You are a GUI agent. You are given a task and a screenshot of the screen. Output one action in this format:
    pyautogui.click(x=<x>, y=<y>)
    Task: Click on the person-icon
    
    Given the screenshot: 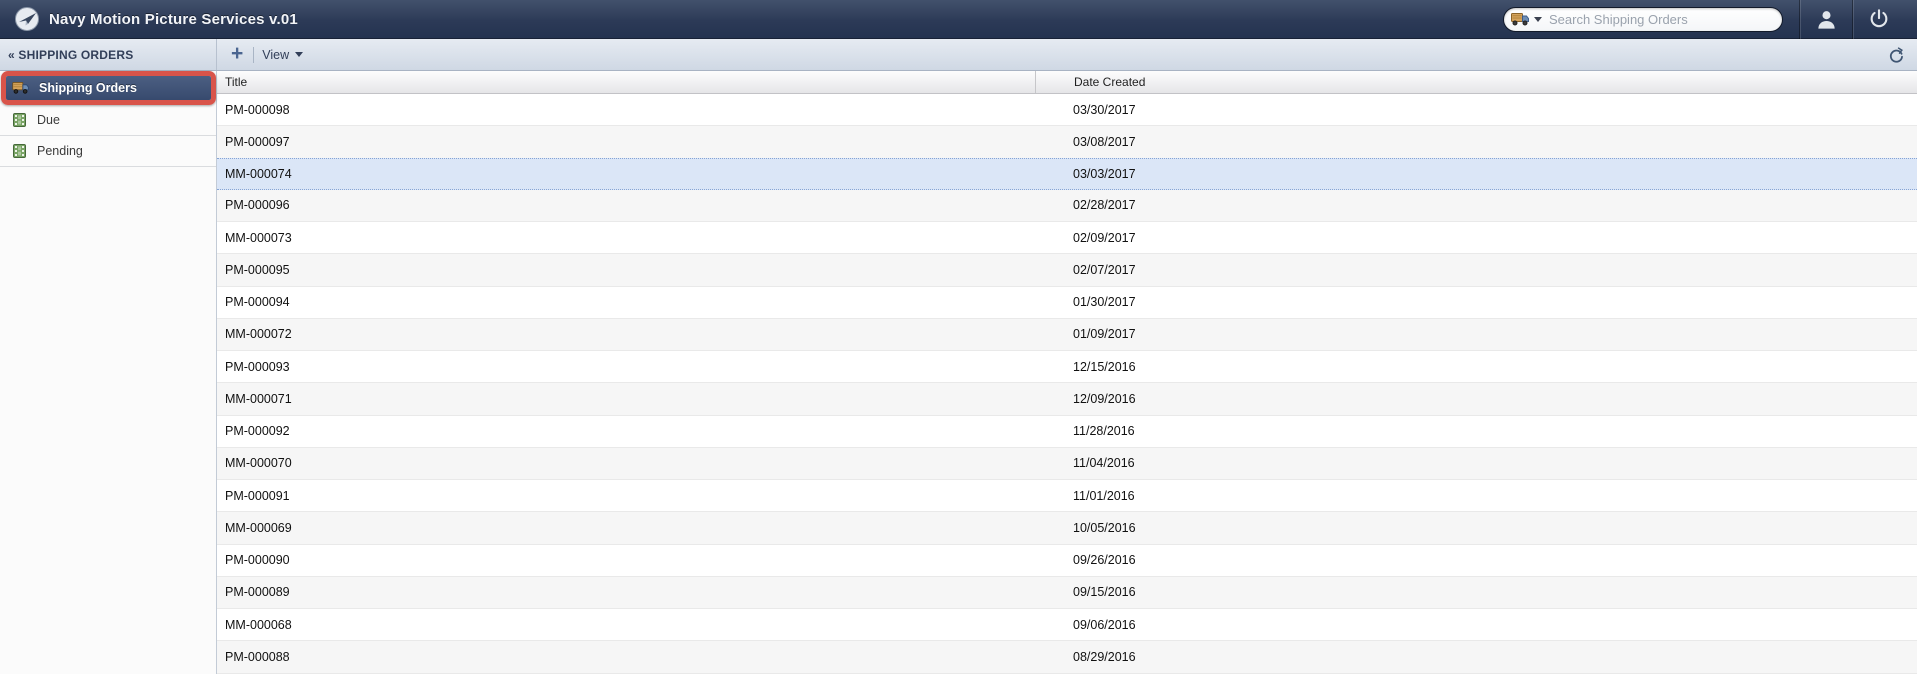 What is the action you would take?
    pyautogui.click(x=1826, y=19)
    